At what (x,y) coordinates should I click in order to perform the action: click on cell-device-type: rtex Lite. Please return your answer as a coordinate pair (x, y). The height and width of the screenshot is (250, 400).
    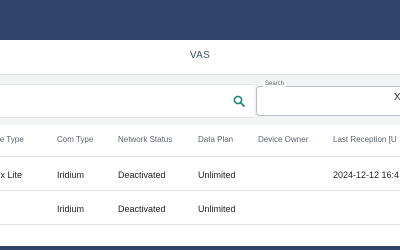
    Looking at the image, I should click on (11, 175).